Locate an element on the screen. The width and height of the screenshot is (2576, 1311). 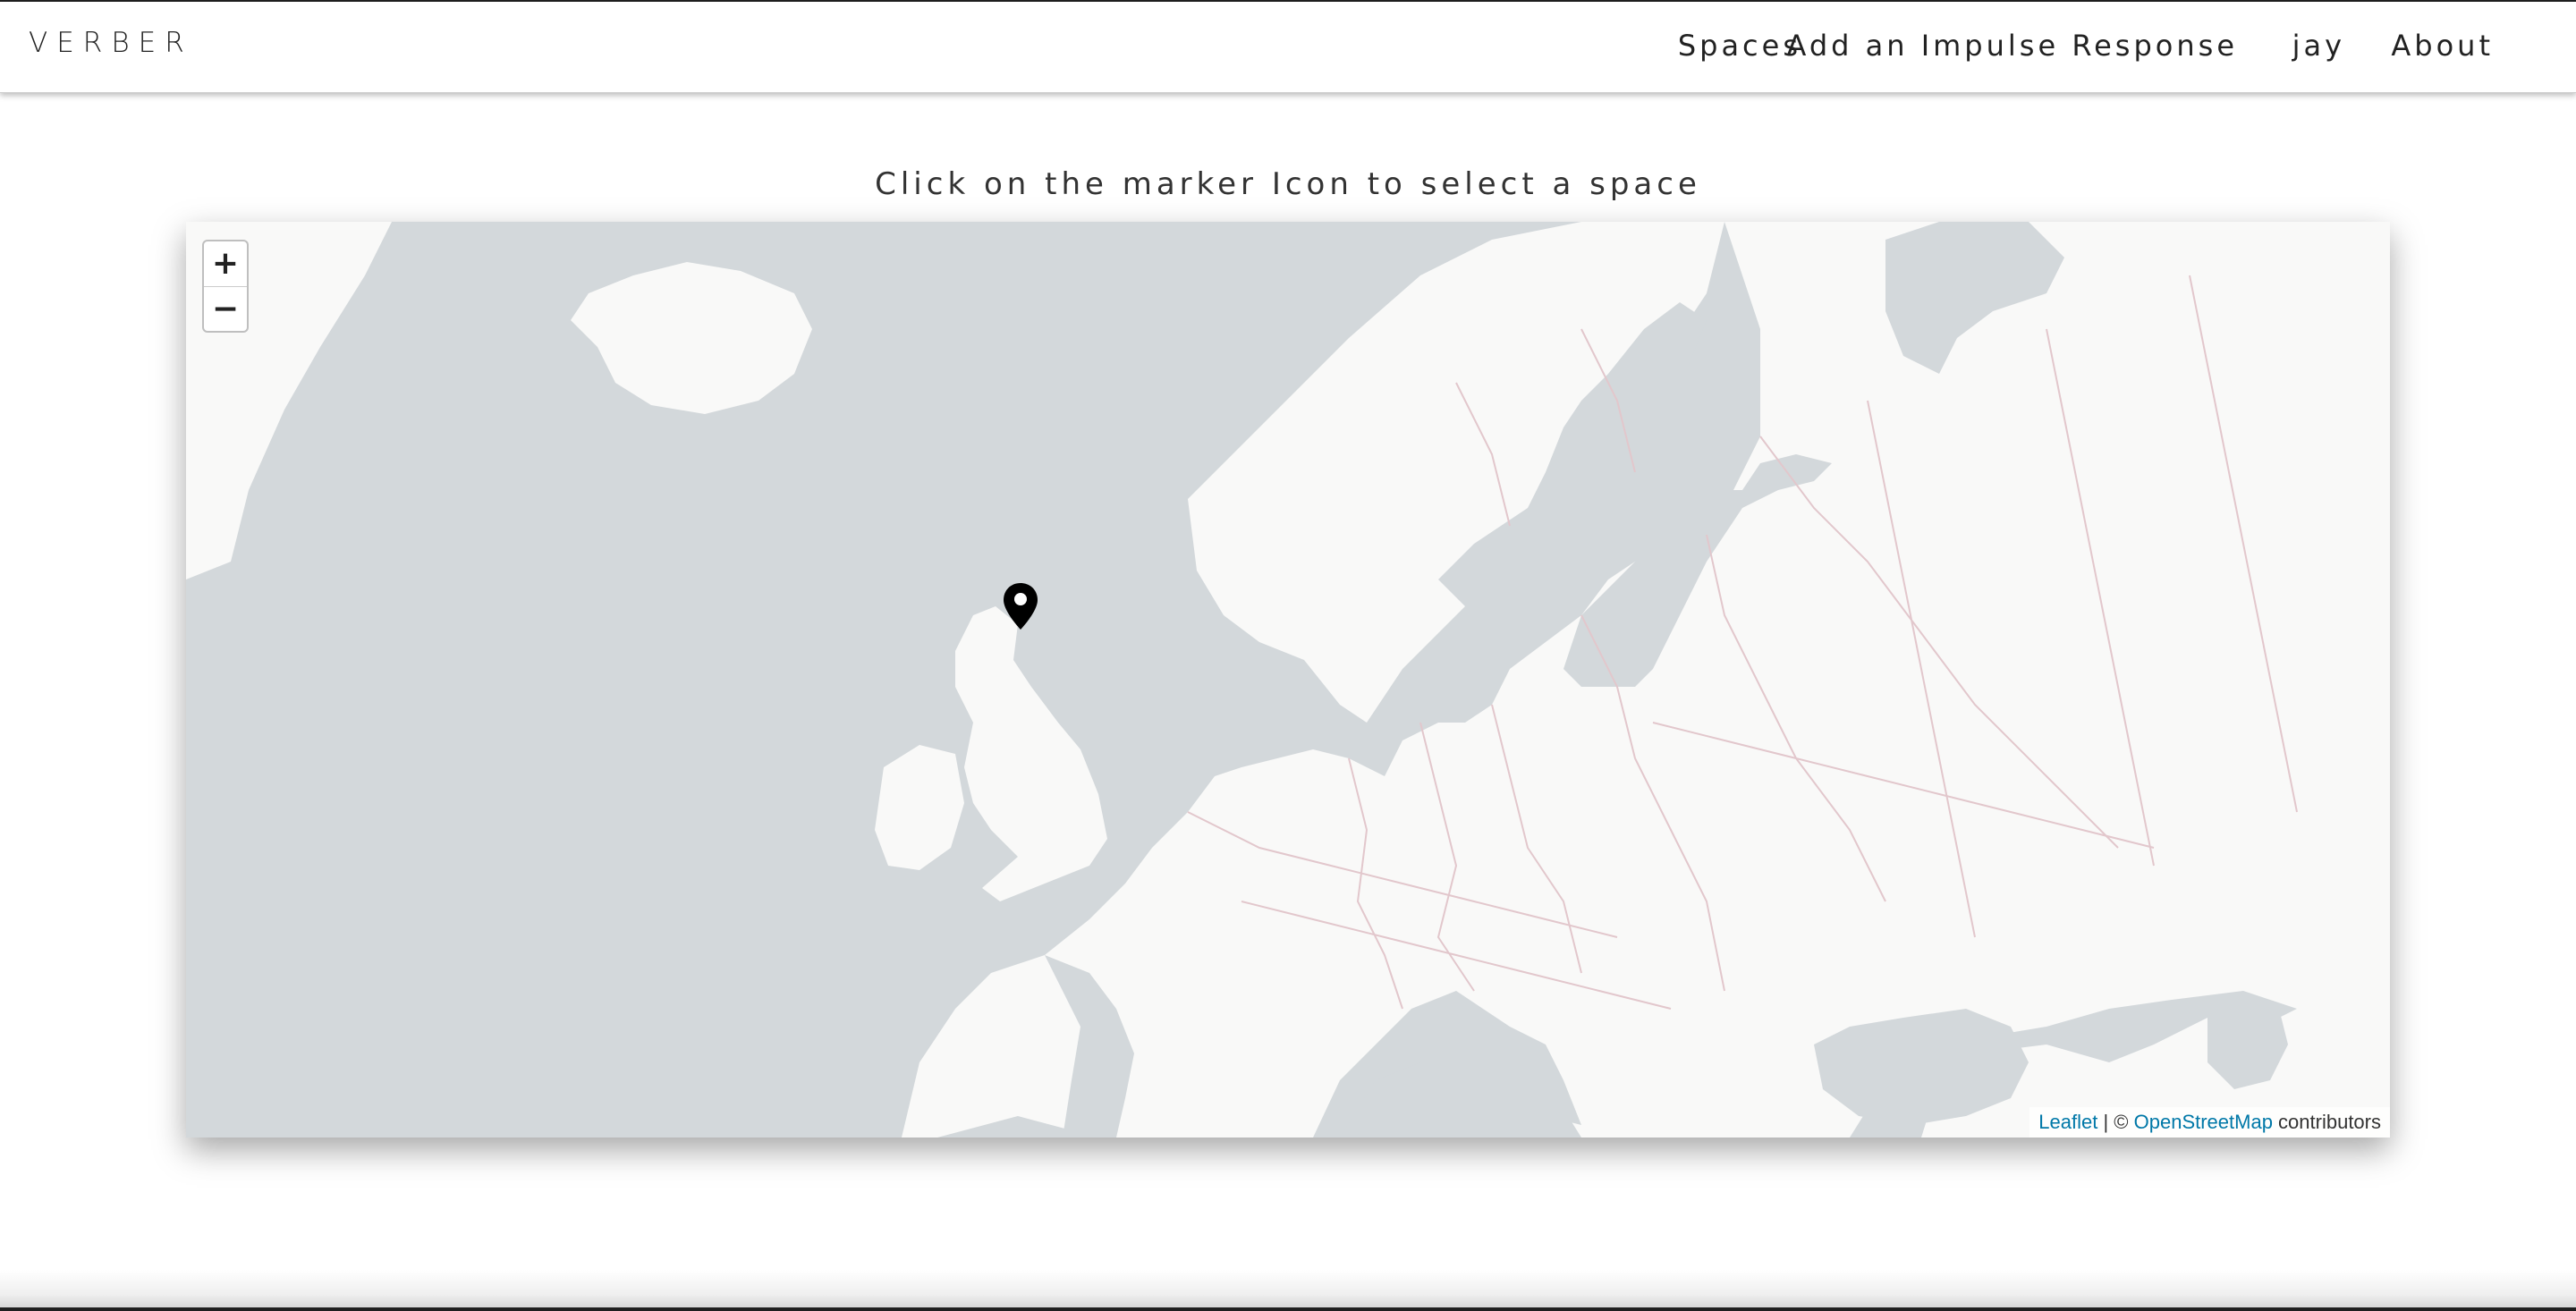
brand-logo: VERBER is located at coordinates (111, 43).